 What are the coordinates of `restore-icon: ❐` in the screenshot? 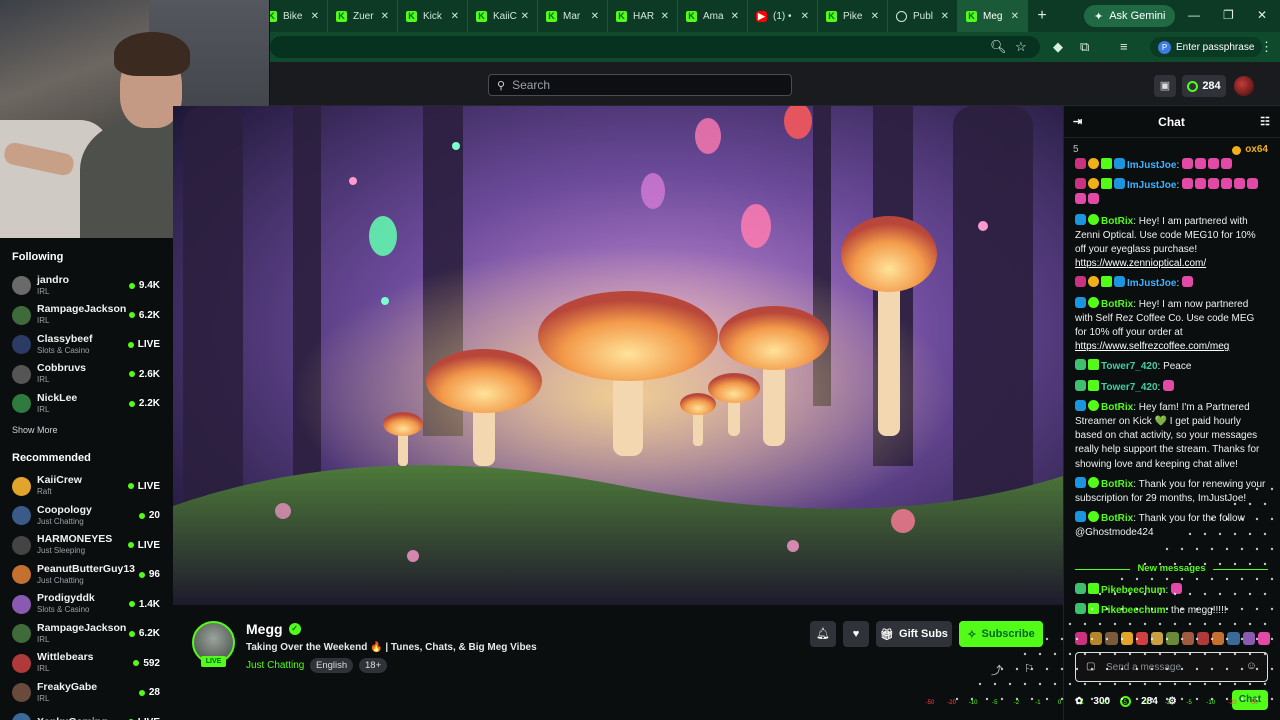 It's located at (1228, 15).